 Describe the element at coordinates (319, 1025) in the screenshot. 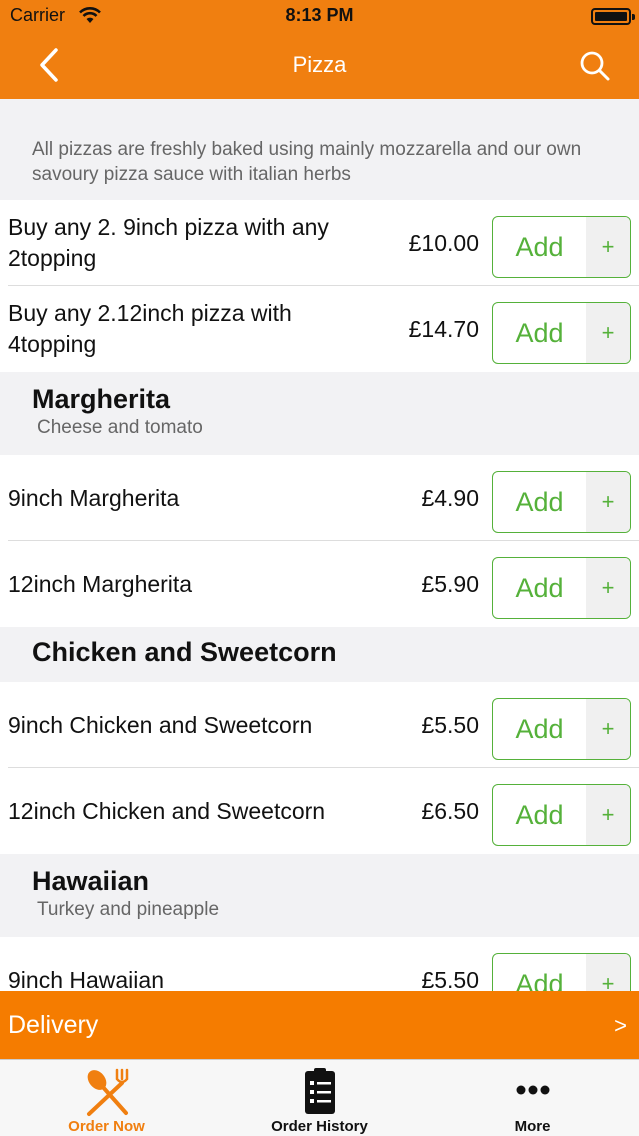

I see `delivery-bar: Delivery >` at that location.